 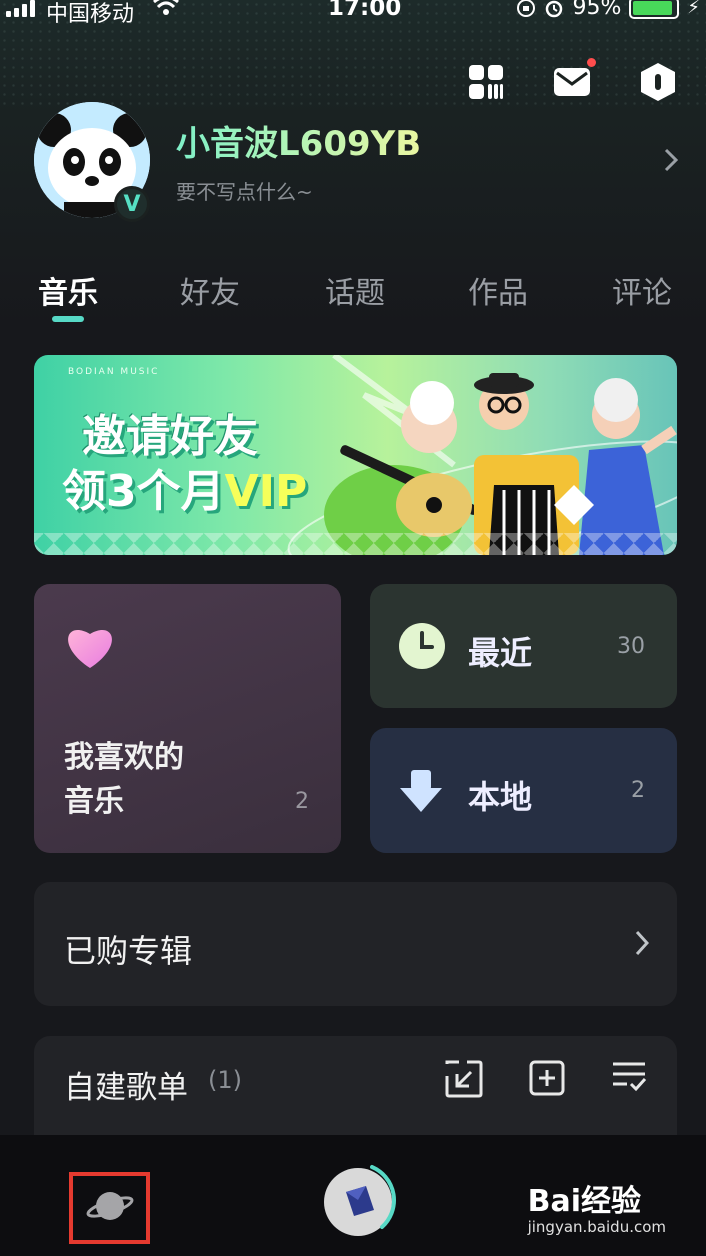 I want to click on invite-banner: BODIAN MUSIC 邀请好友 领3个月VIP, so click(x=355, y=455).